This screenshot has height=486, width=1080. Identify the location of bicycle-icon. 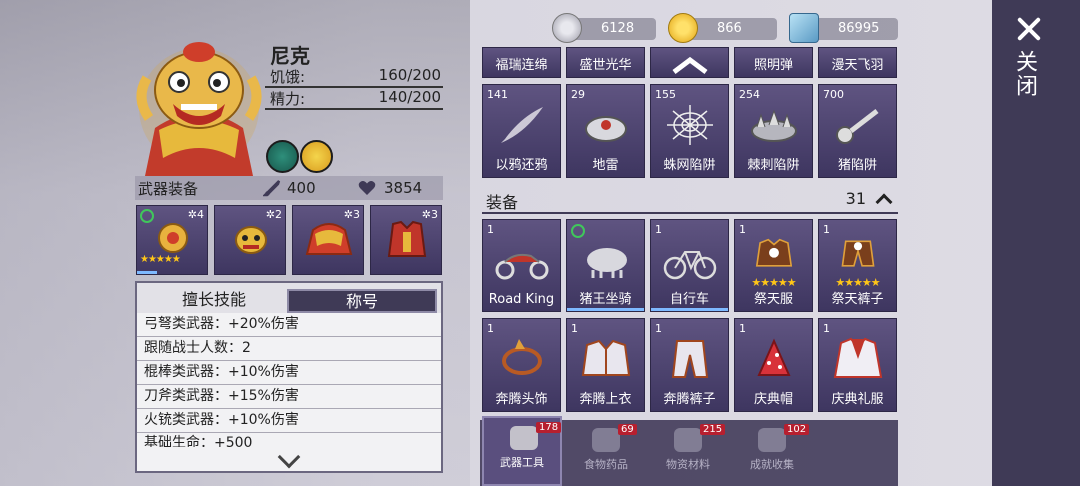
(690, 265).